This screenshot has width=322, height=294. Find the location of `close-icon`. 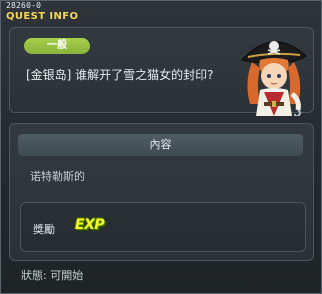

close-icon is located at coordinates (312, 10).